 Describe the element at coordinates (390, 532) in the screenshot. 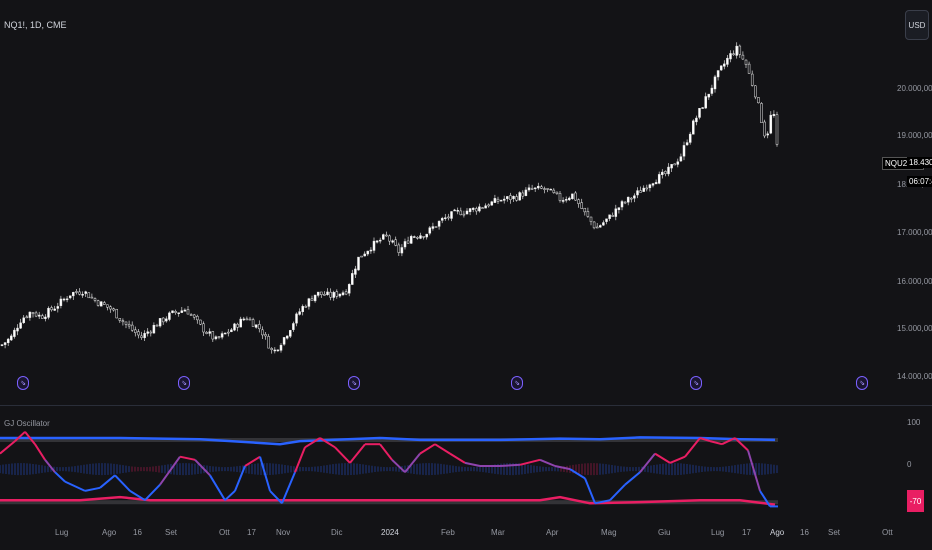

I see `time-axis-label: 2024` at that location.